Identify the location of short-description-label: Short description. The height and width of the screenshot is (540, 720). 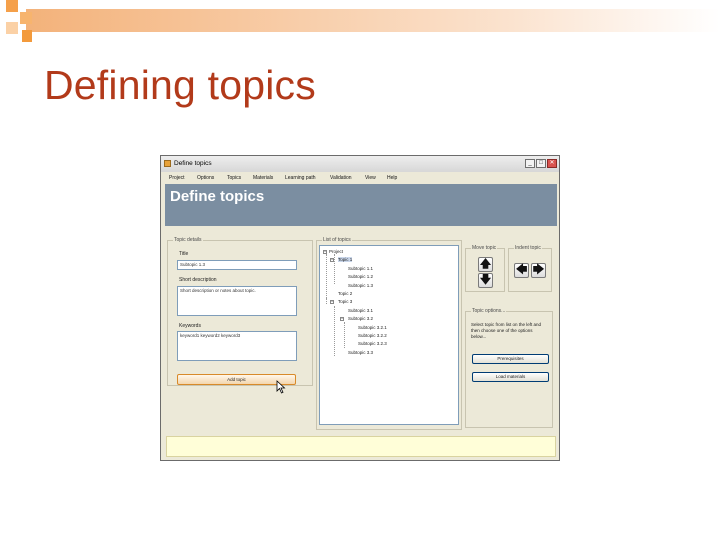
(198, 280).